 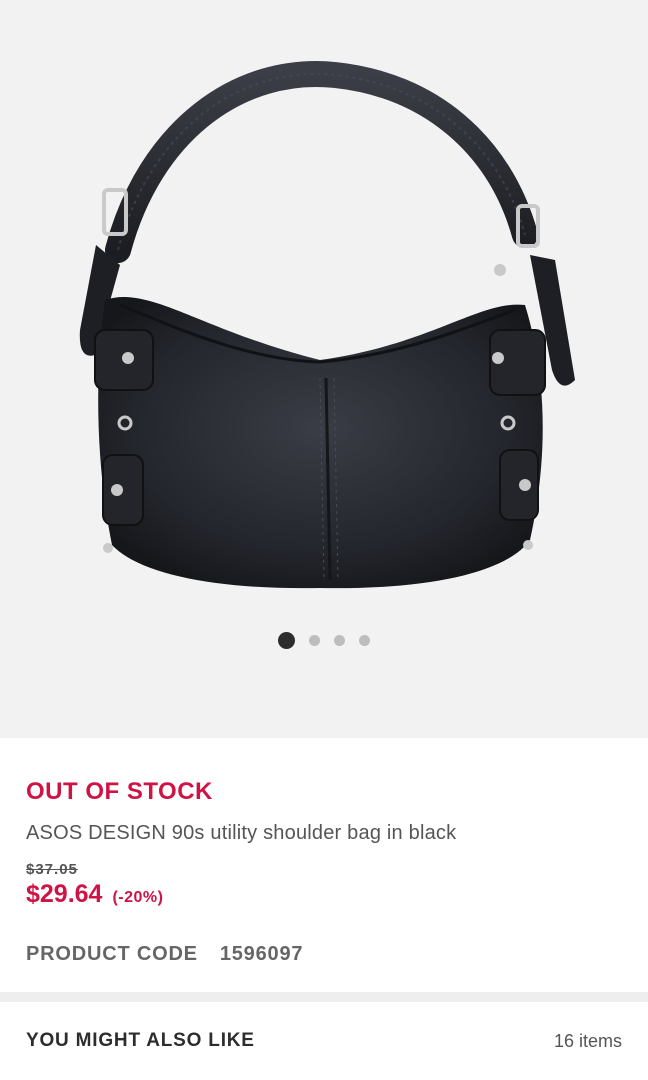 I want to click on original-price: $37.05, so click(x=52, y=869).